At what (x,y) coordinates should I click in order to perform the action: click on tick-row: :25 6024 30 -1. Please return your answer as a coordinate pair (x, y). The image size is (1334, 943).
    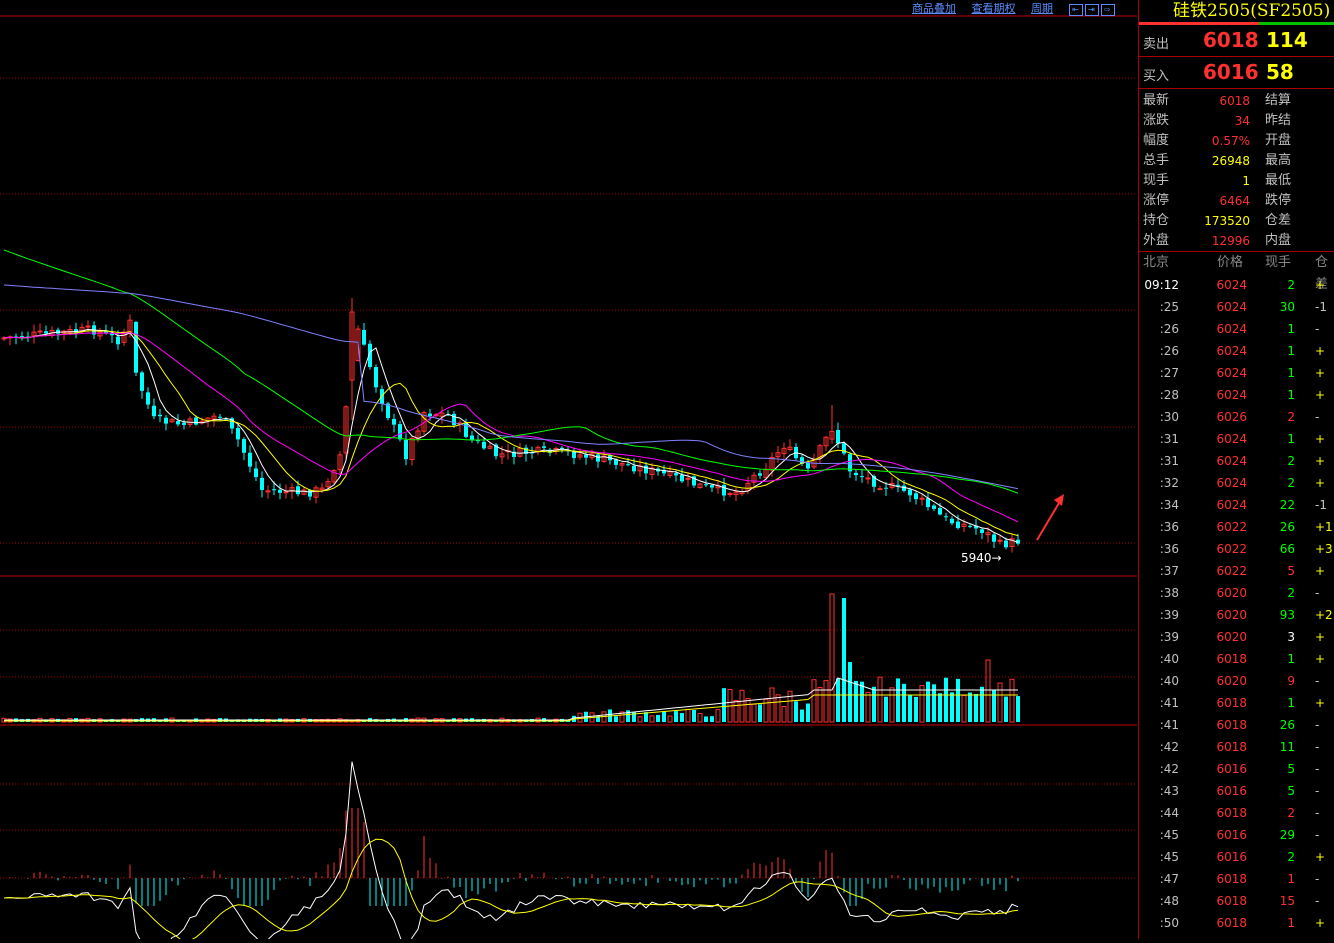
    Looking at the image, I should click on (1236, 307).